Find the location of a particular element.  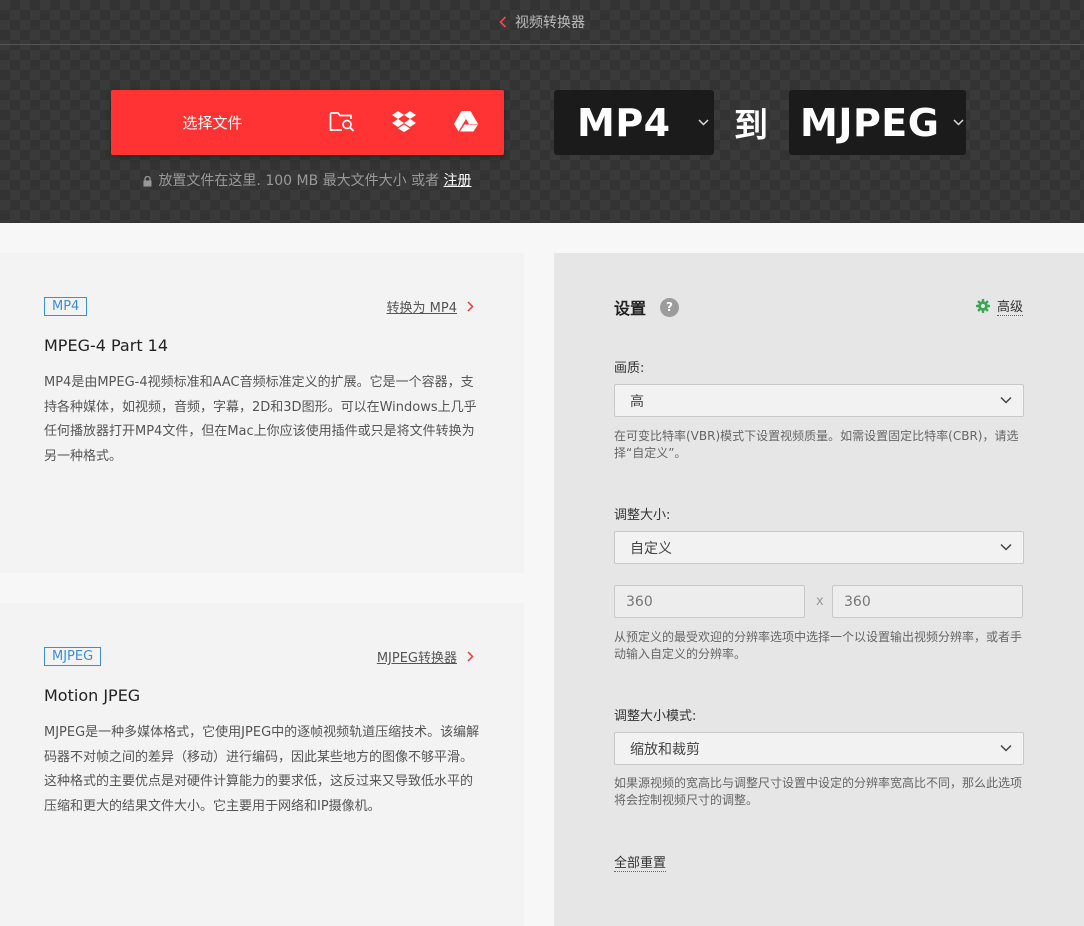

format-tag: MP4 is located at coordinates (66, 306).